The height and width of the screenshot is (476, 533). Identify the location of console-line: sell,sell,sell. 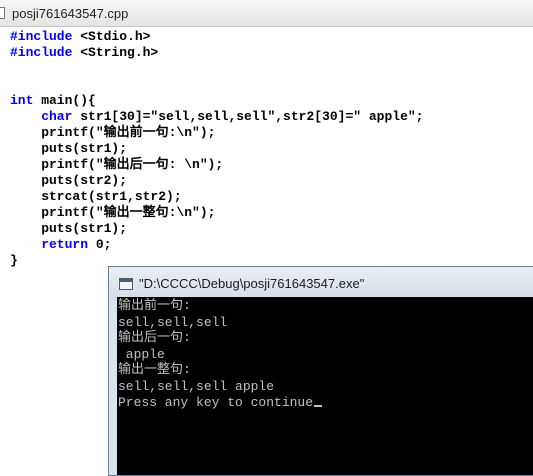
(173, 322).